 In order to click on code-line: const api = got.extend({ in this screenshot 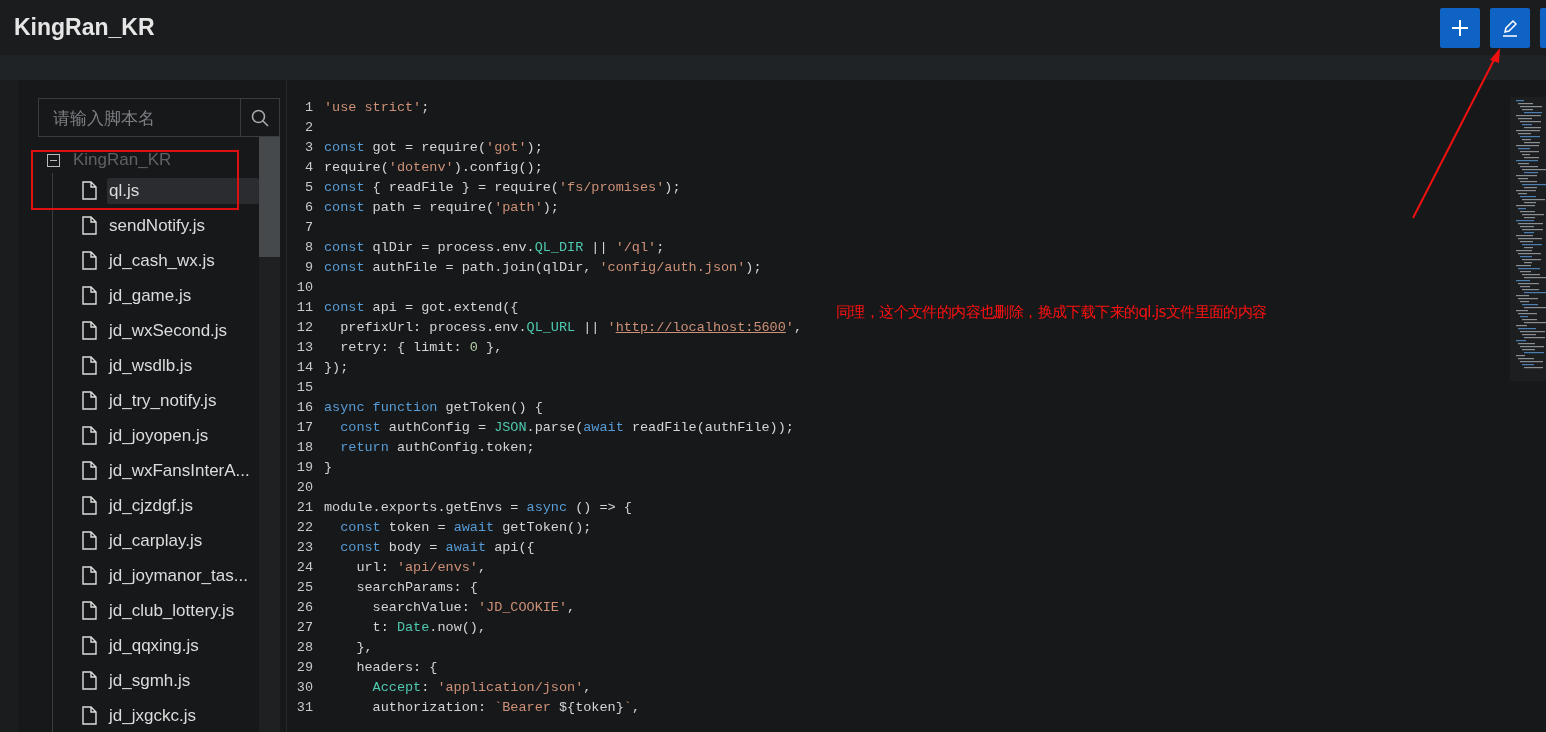, I will do `click(421, 308)`.